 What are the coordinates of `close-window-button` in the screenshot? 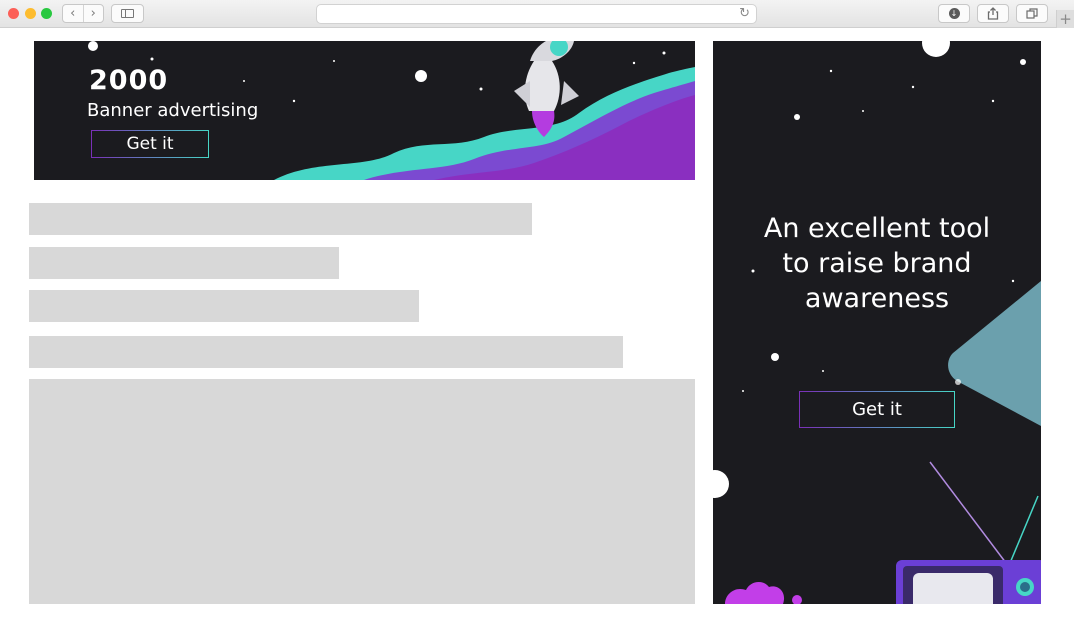 It's located at (13, 13).